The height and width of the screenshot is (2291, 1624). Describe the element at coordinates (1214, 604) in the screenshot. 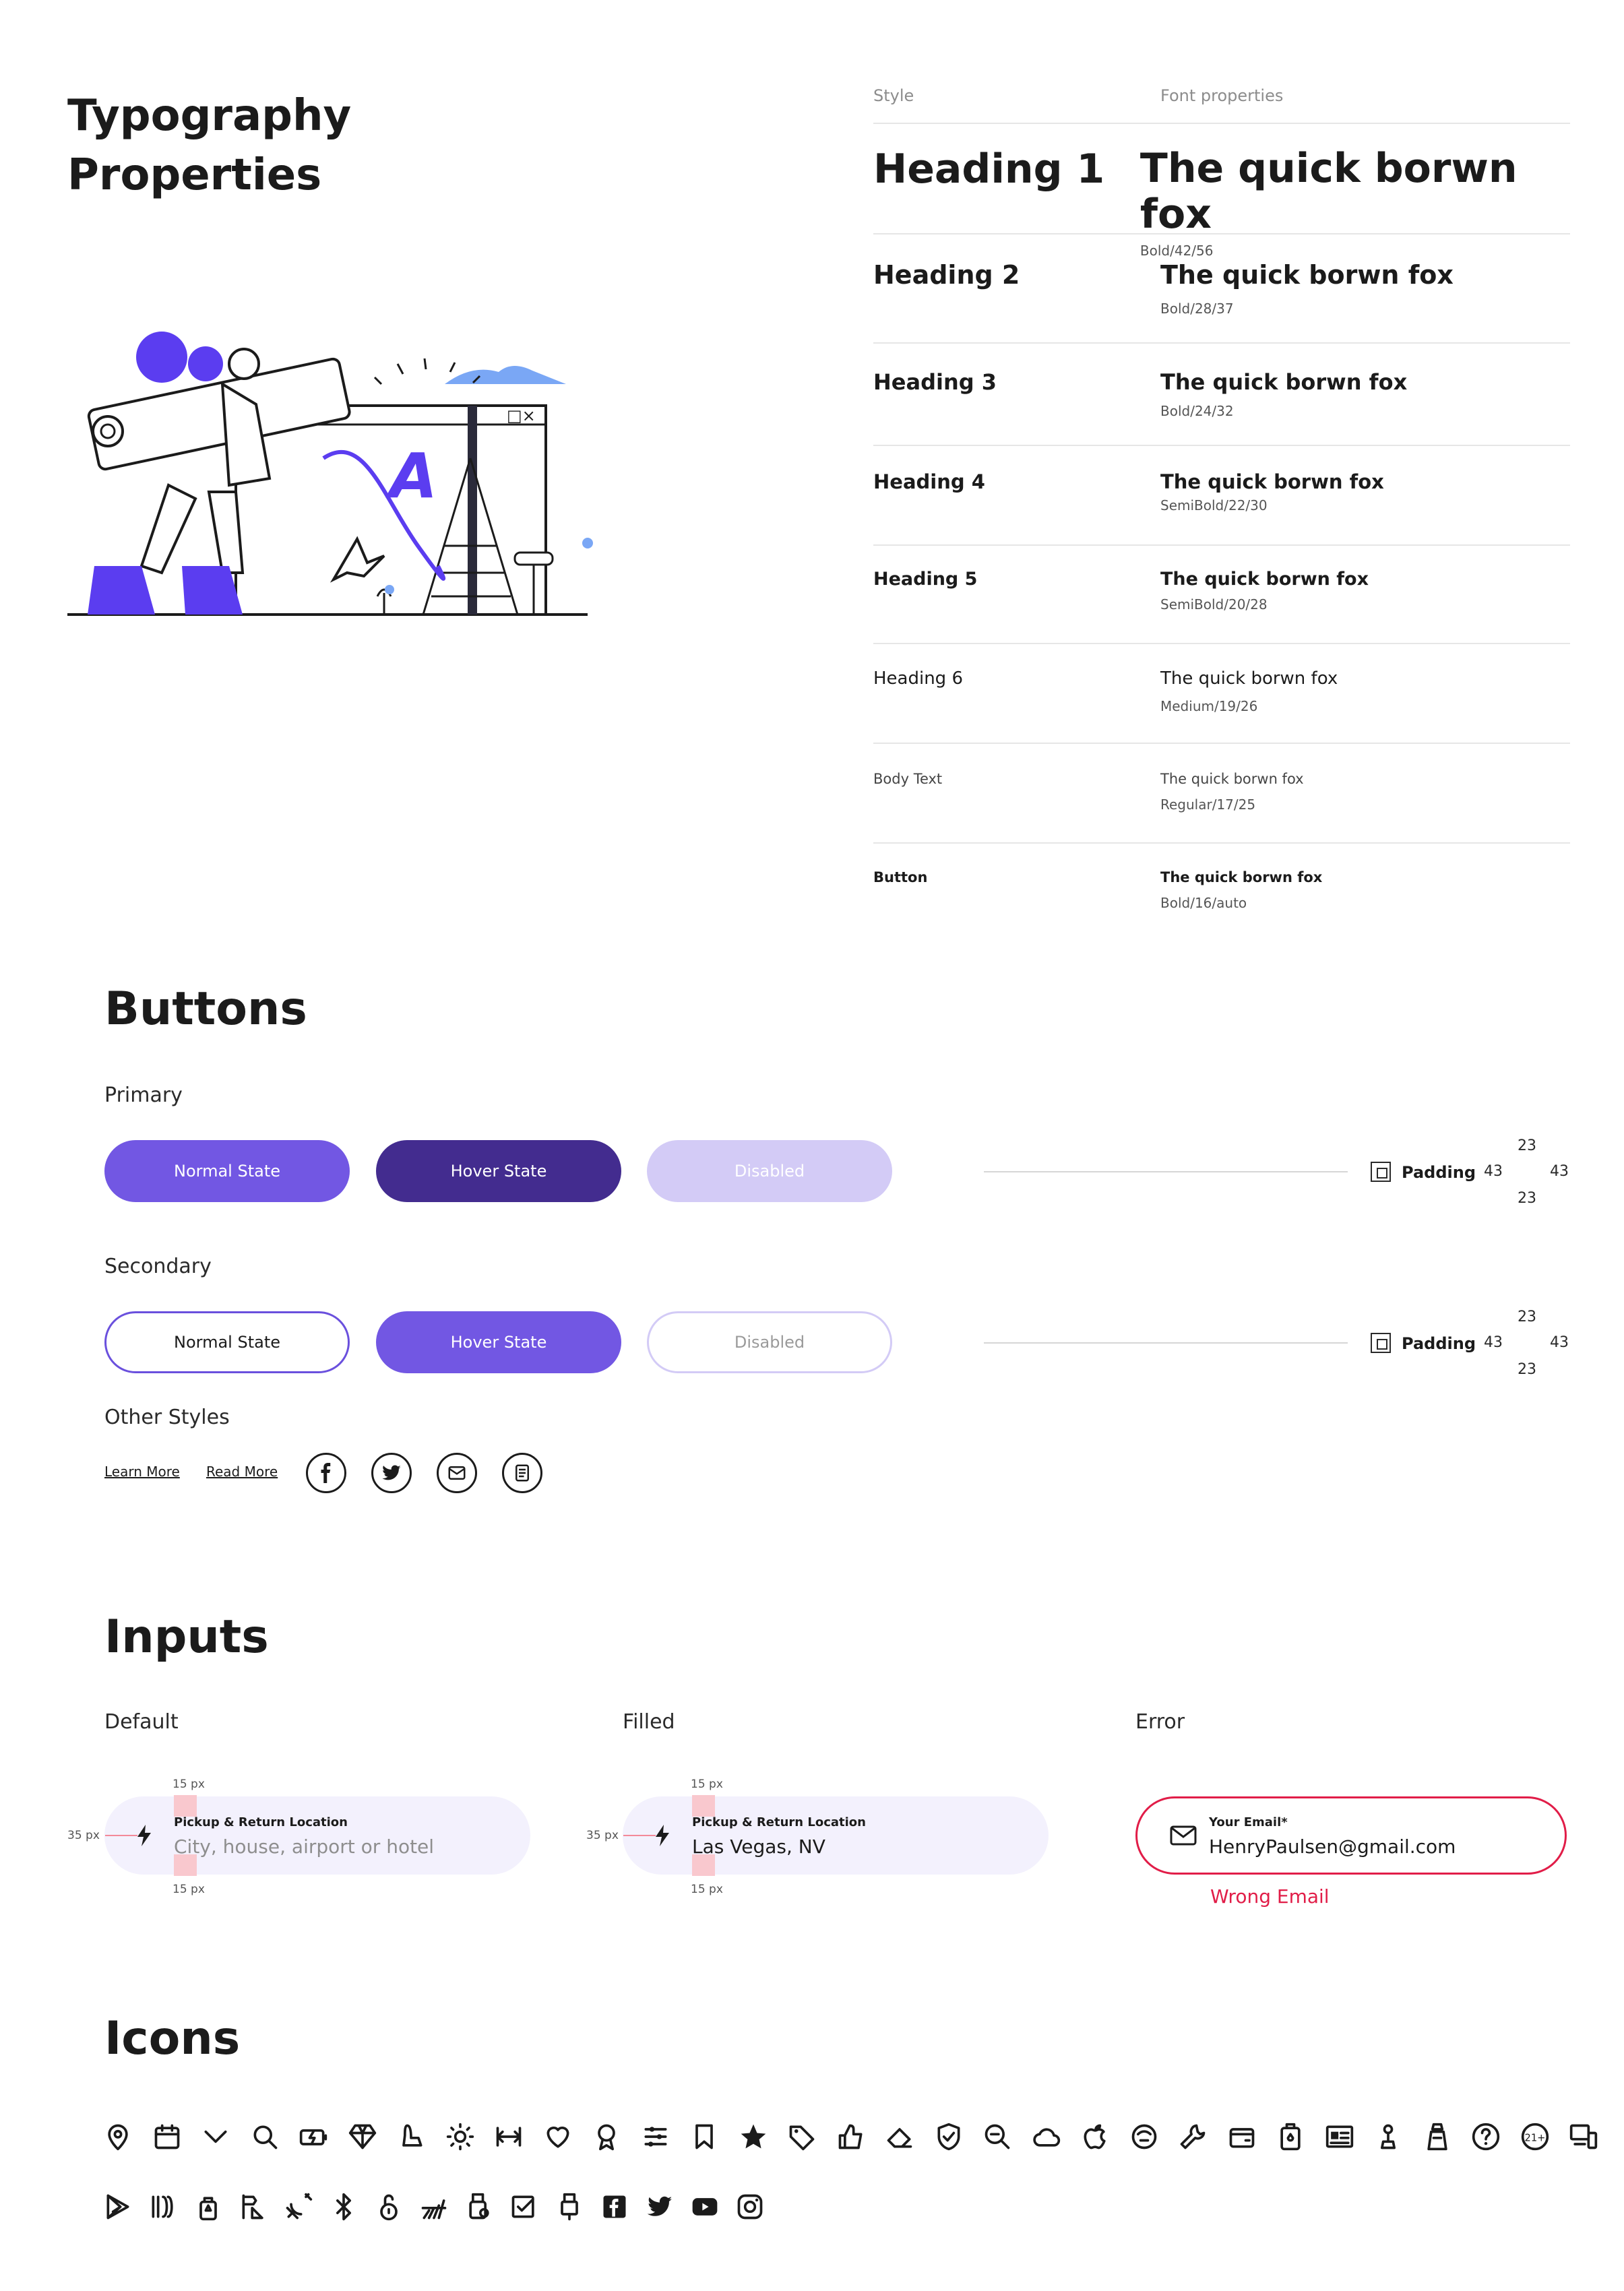

I see `font-props: SemiBold/20/28` at that location.